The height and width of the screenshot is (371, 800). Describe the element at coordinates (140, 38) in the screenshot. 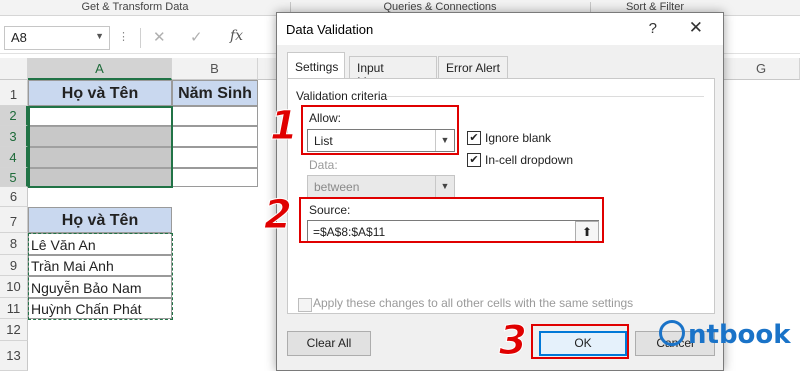

I see `formula-separator` at that location.